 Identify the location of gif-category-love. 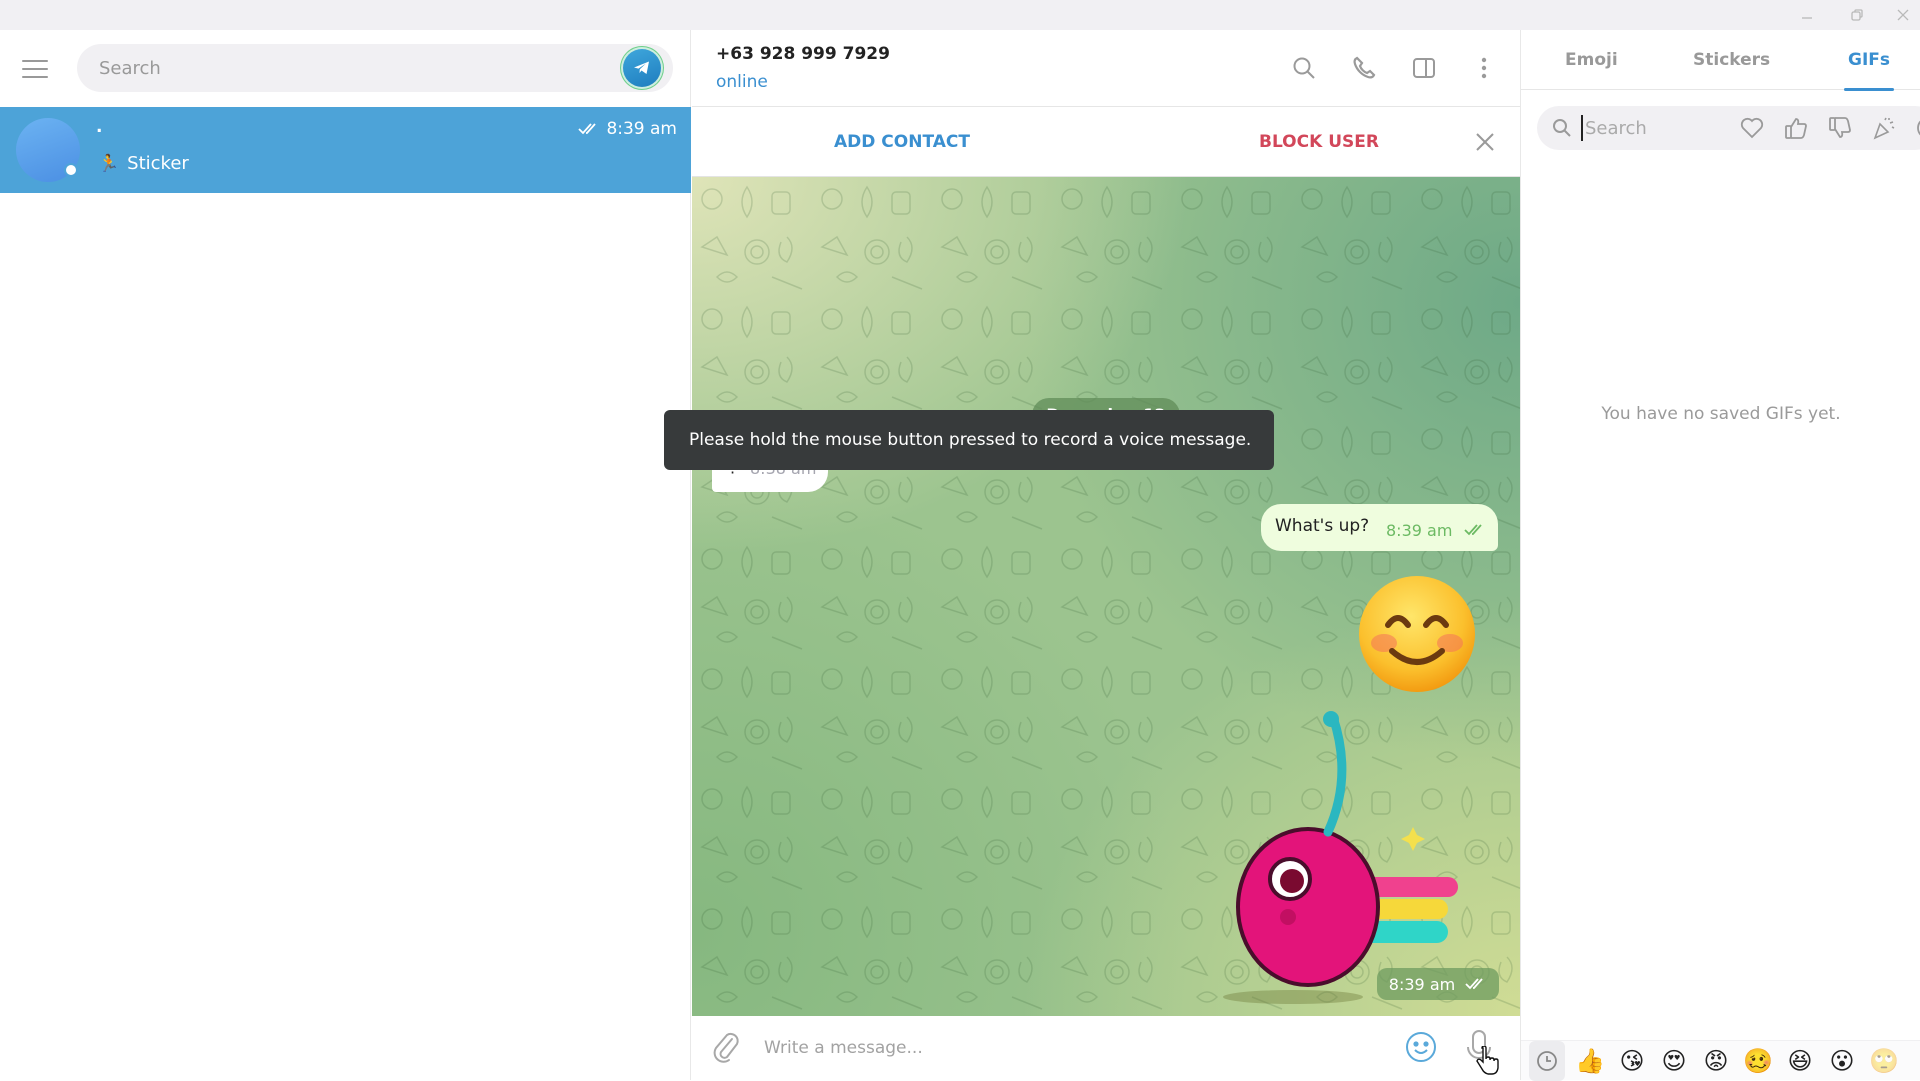
(1752, 128).